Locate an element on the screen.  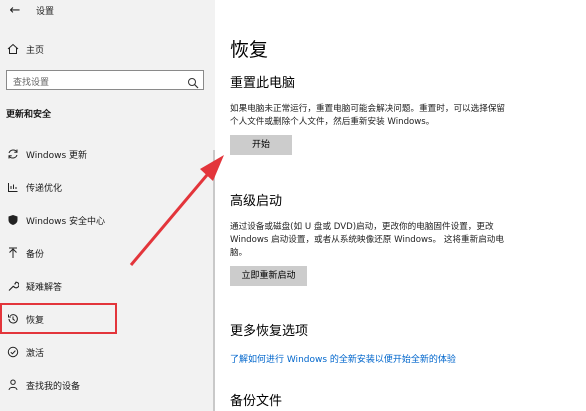
sidebar-item-label: 查找我的设备 is located at coordinates (53, 387).